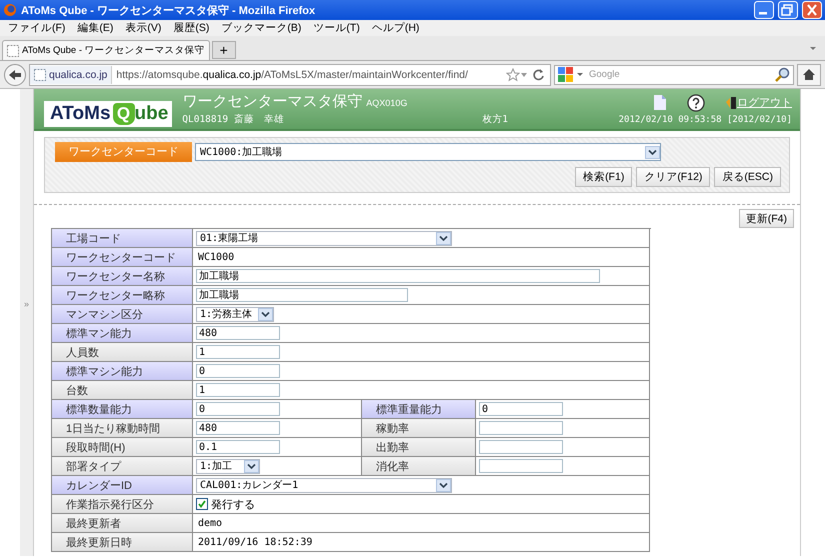 Image resolution: width=825 pixels, height=557 pixels. I want to click on reload-icon, so click(539, 75).